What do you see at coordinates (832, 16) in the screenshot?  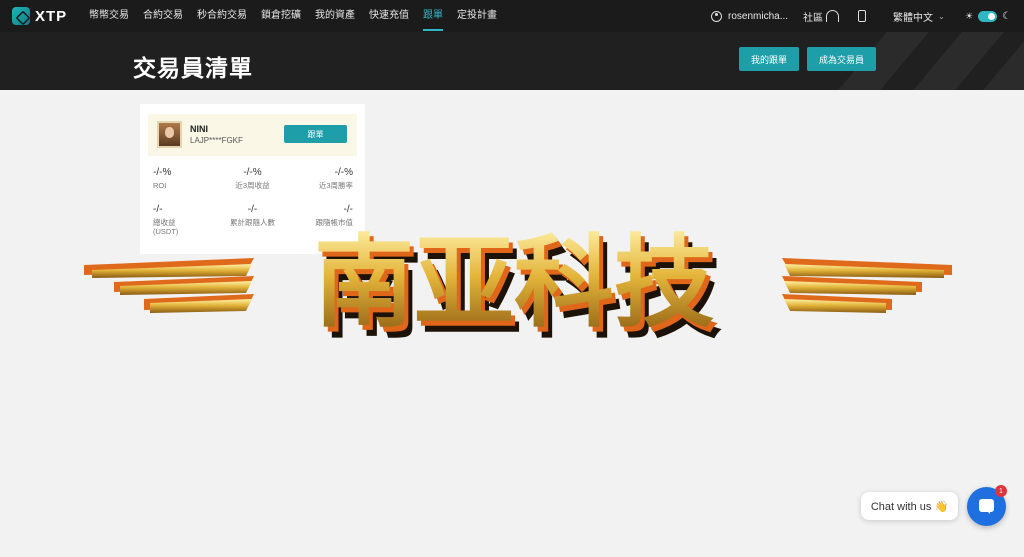 I see `headset-icon` at bounding box center [832, 16].